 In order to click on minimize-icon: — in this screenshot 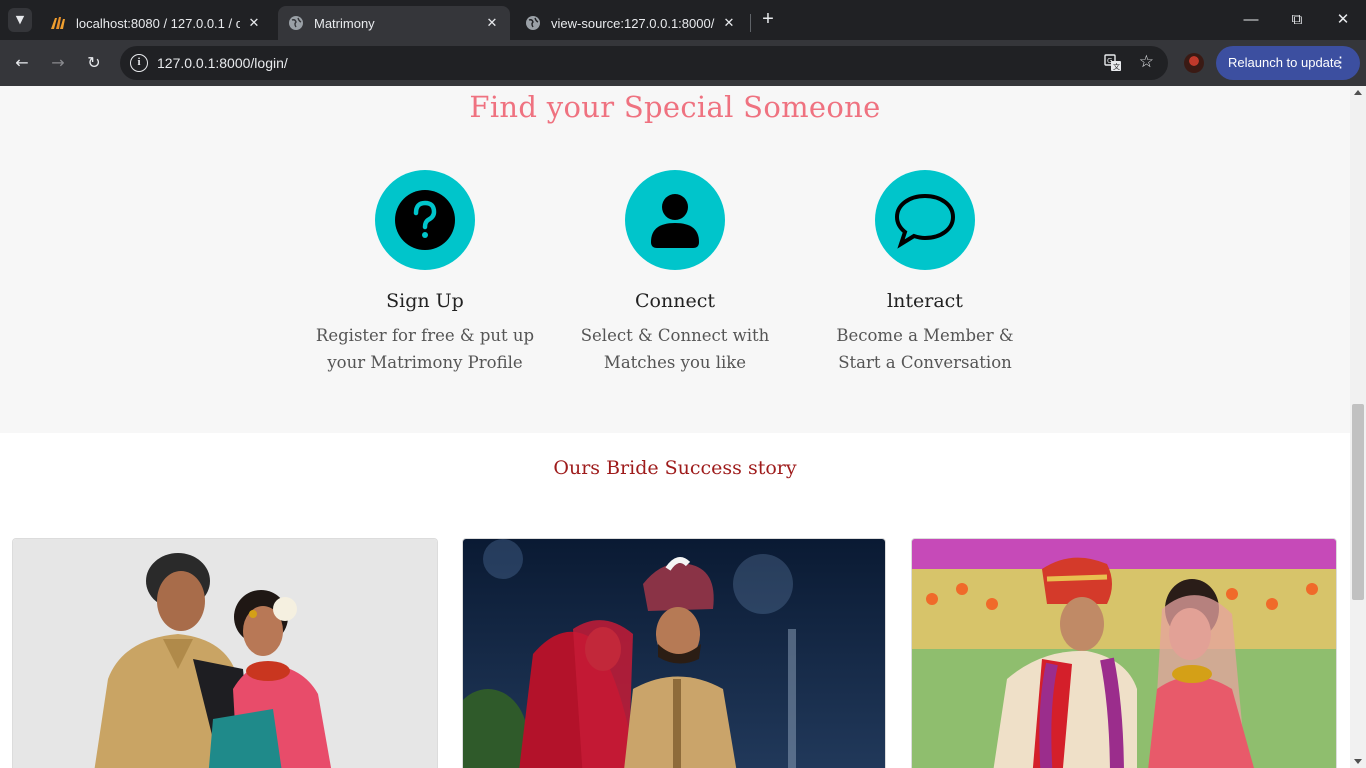, I will do `click(1251, 20)`.